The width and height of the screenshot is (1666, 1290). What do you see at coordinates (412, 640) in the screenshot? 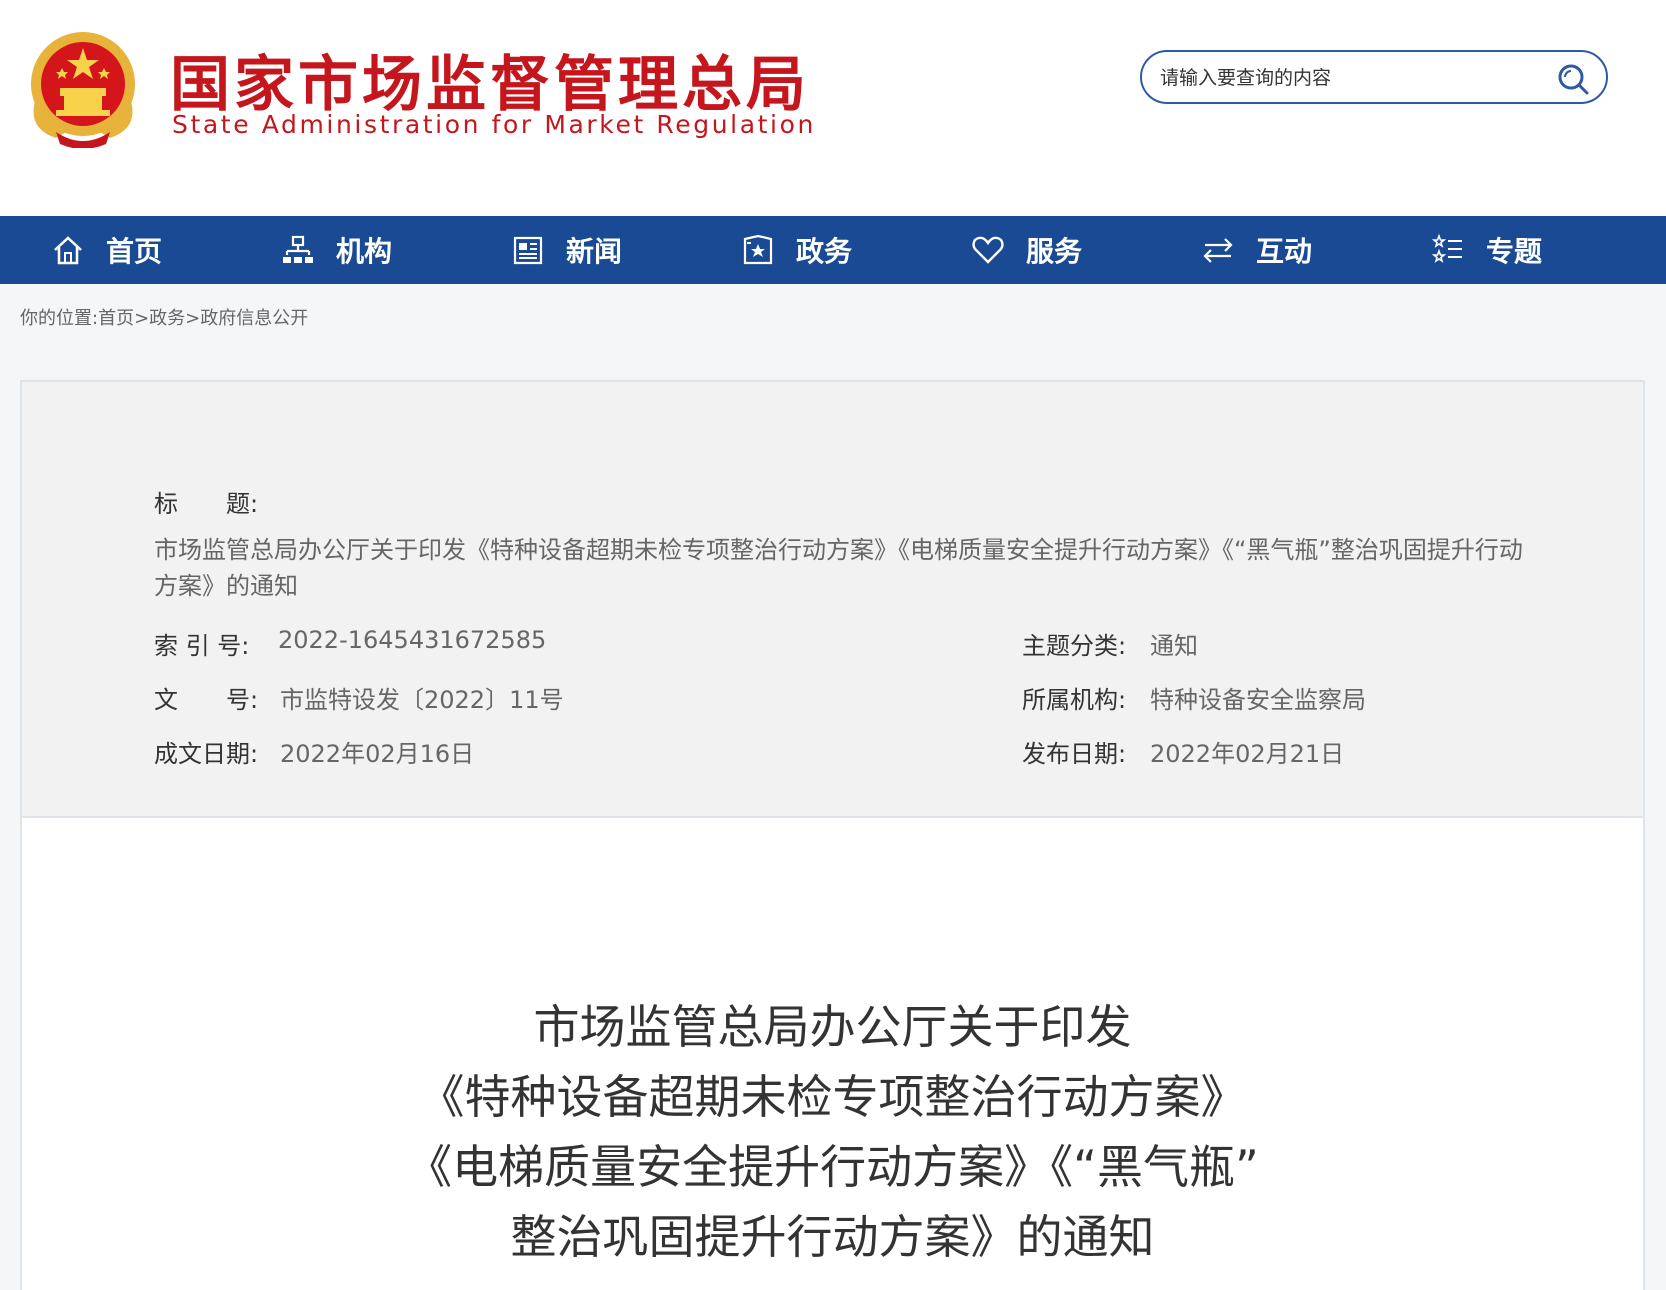
I see `index-number-value: 2022-1645431672585` at bounding box center [412, 640].